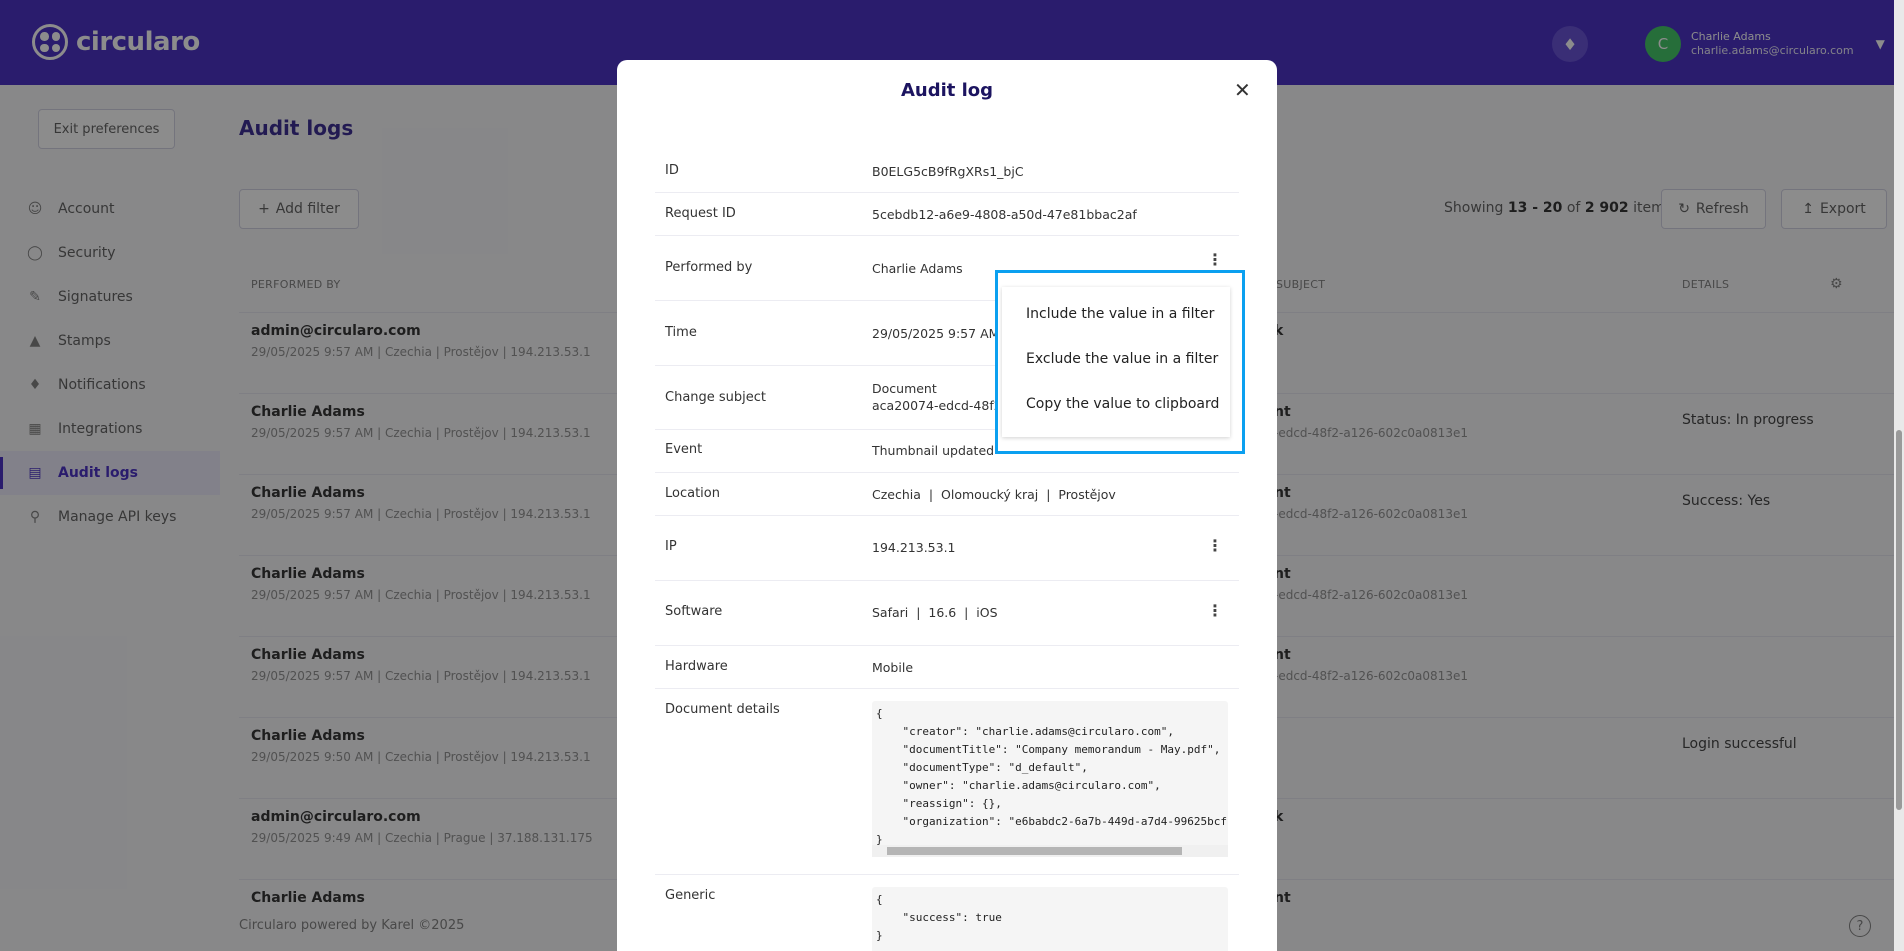  I want to click on exclude-in-filter-option: Exclude the value in a filter, so click(1122, 359).